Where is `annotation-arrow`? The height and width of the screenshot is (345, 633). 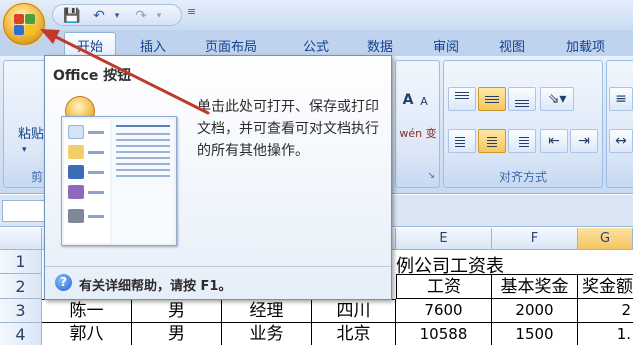
annotation-arrow is located at coordinates (125, 72).